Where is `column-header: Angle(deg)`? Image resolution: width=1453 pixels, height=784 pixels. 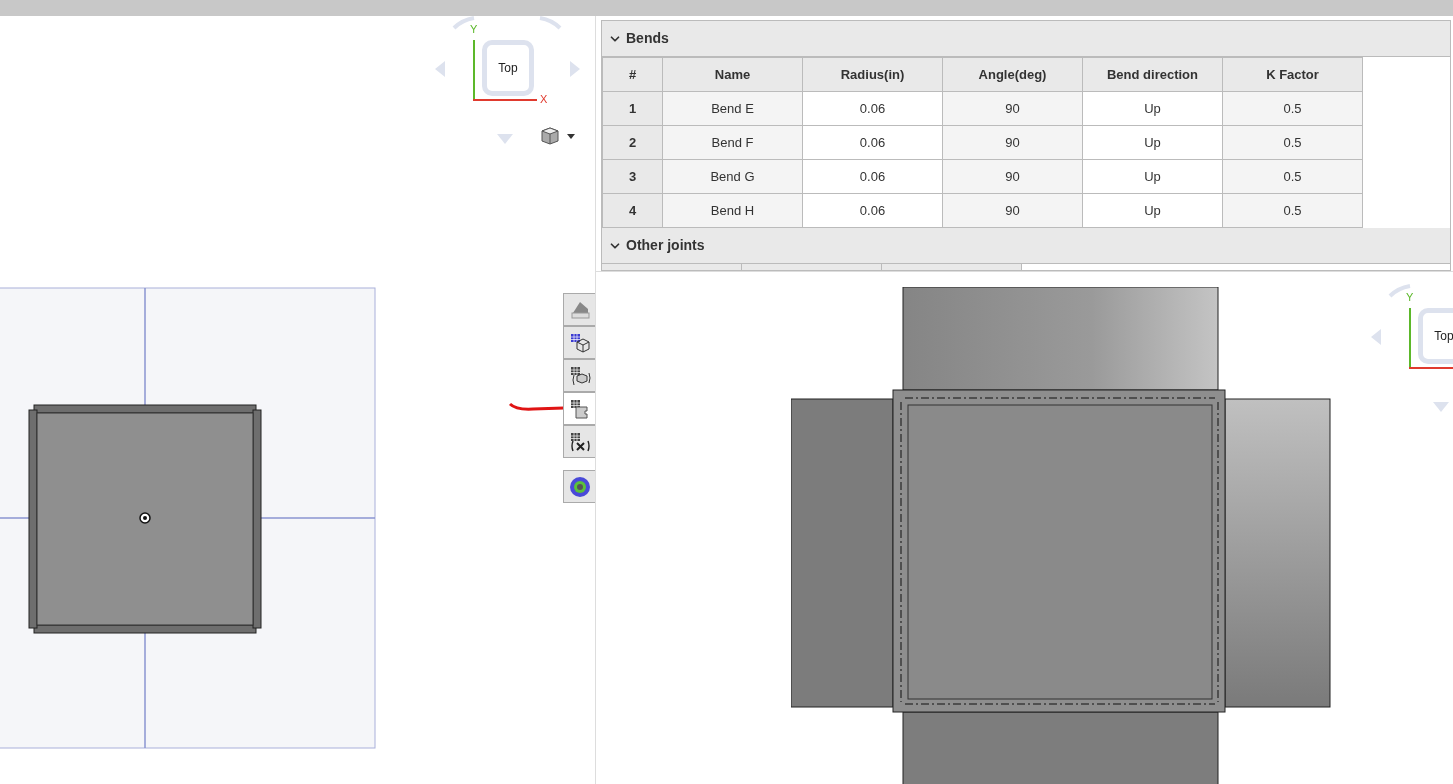
column-header: Angle(deg) is located at coordinates (1012, 74).